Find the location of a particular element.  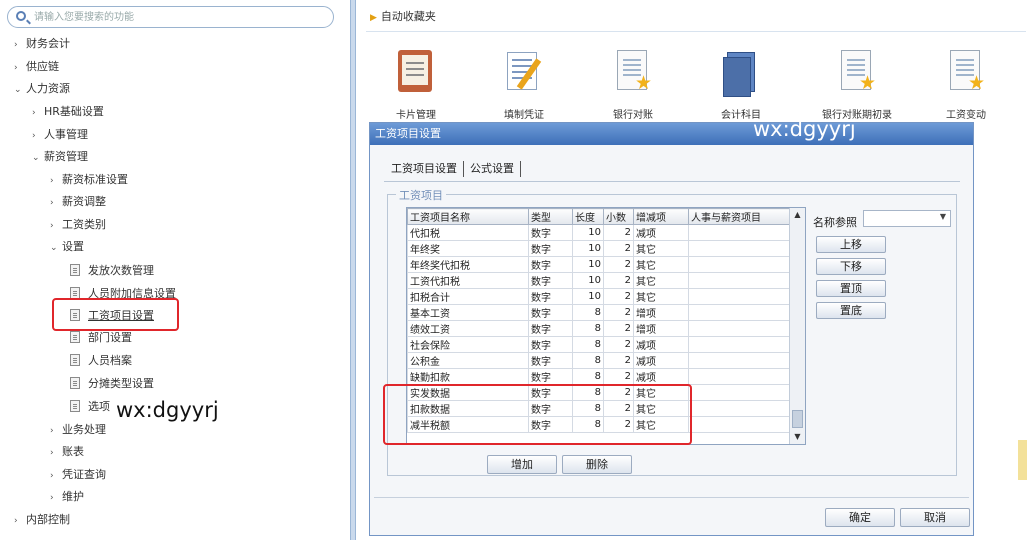

tree-item-payroll: ⌄ 薪资管理 is located at coordinates (60, 157).